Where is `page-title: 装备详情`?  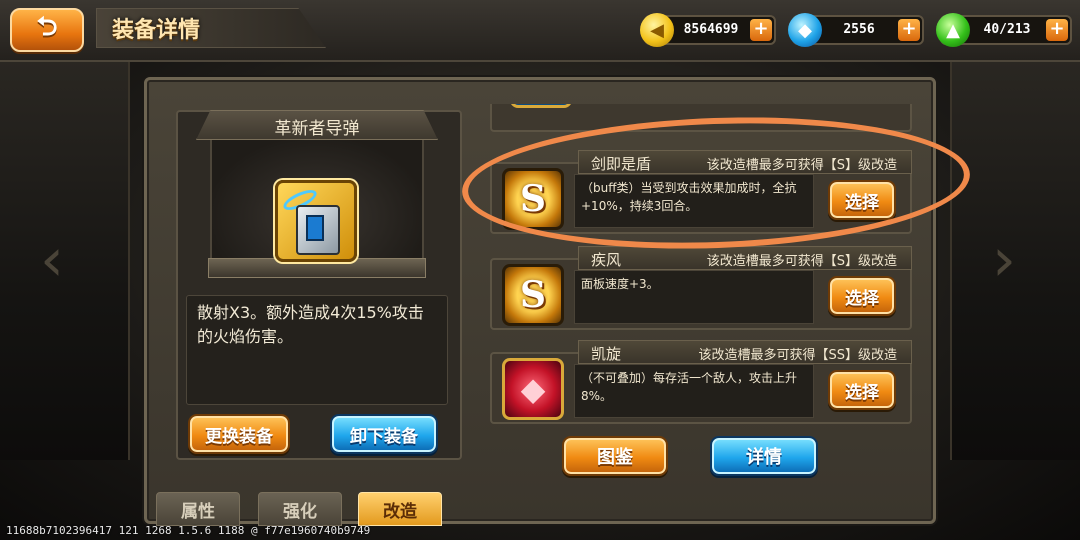
page-title: 装备详情 is located at coordinates (156, 30).